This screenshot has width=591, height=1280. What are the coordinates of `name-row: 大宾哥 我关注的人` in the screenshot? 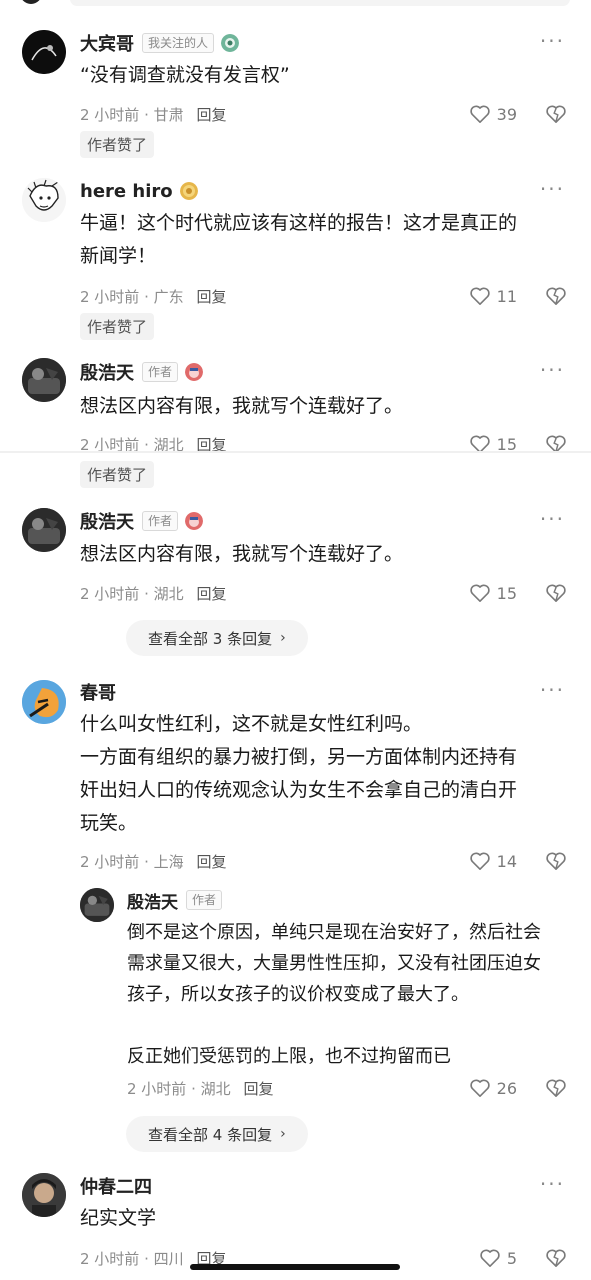 It's located at (160, 43).